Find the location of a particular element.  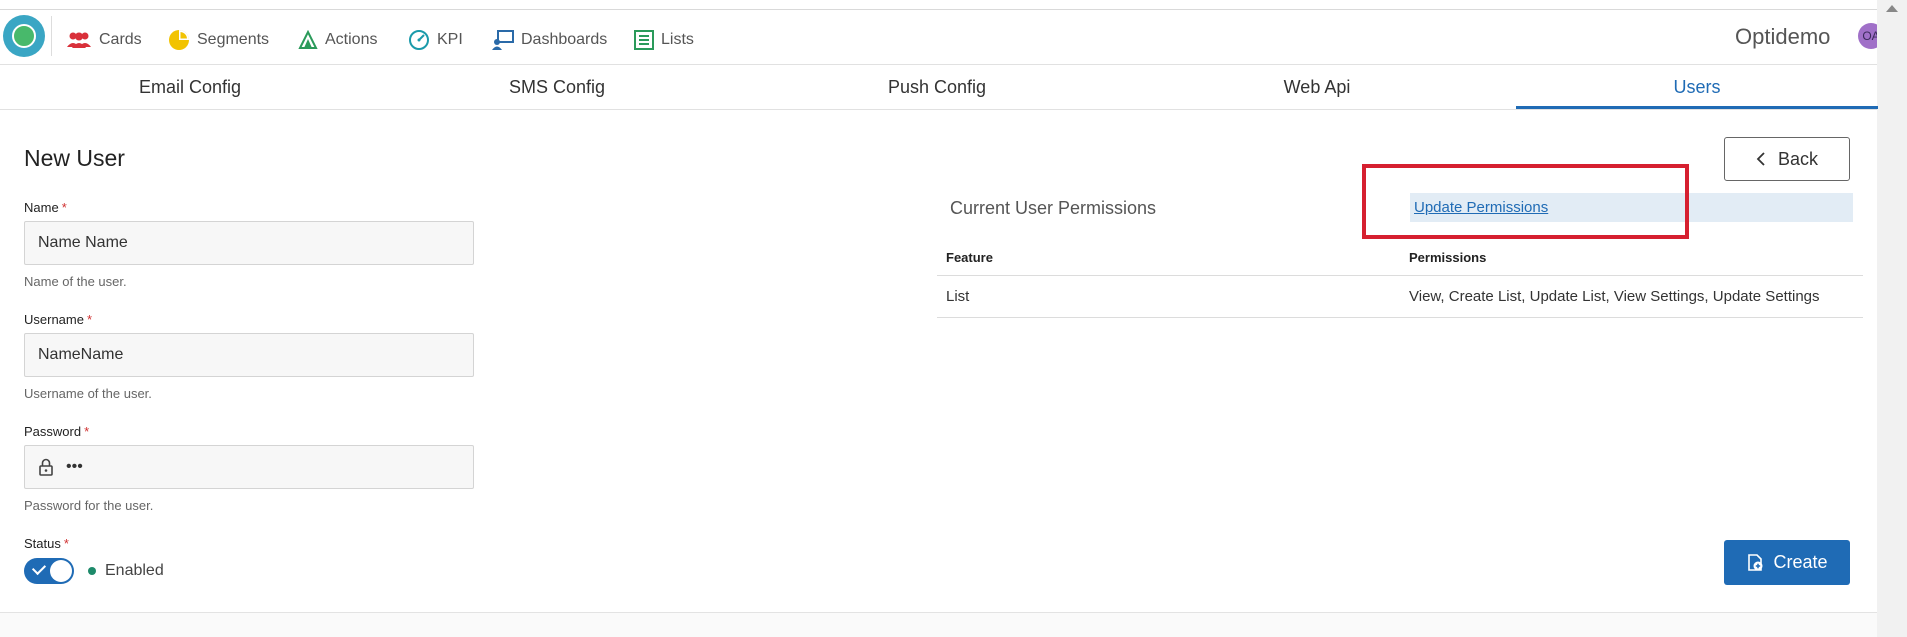

users-icon is located at coordinates (79, 40).